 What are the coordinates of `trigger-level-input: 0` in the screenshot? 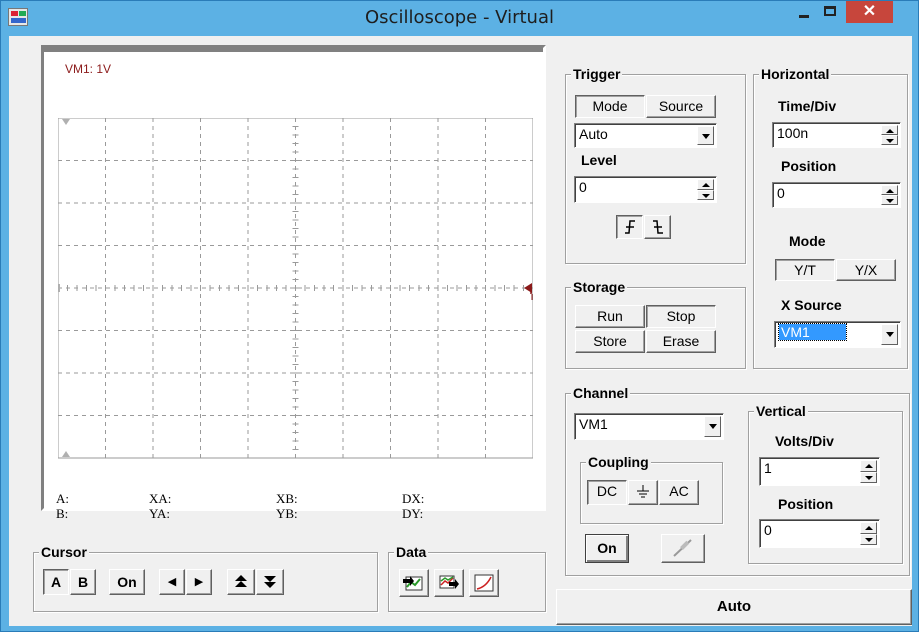 It's located at (645, 189).